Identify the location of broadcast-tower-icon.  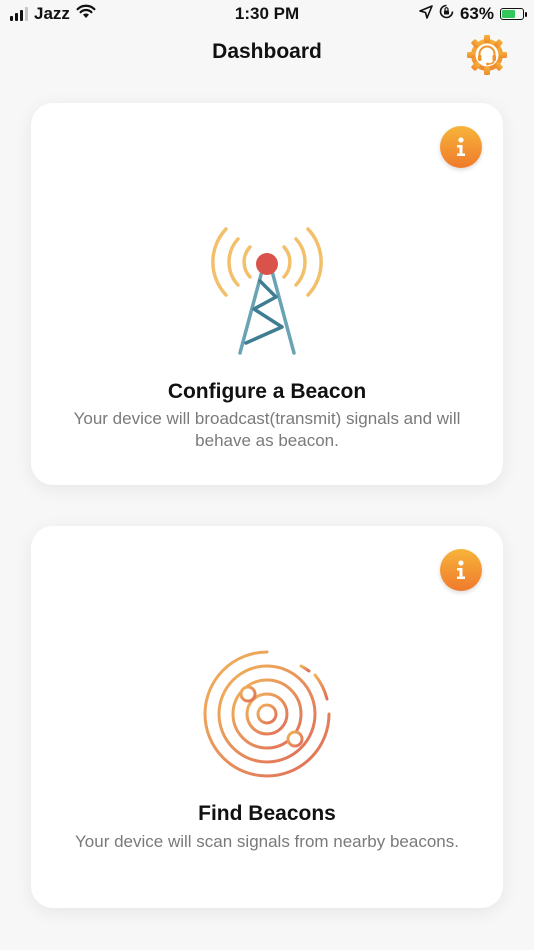
(267, 291).